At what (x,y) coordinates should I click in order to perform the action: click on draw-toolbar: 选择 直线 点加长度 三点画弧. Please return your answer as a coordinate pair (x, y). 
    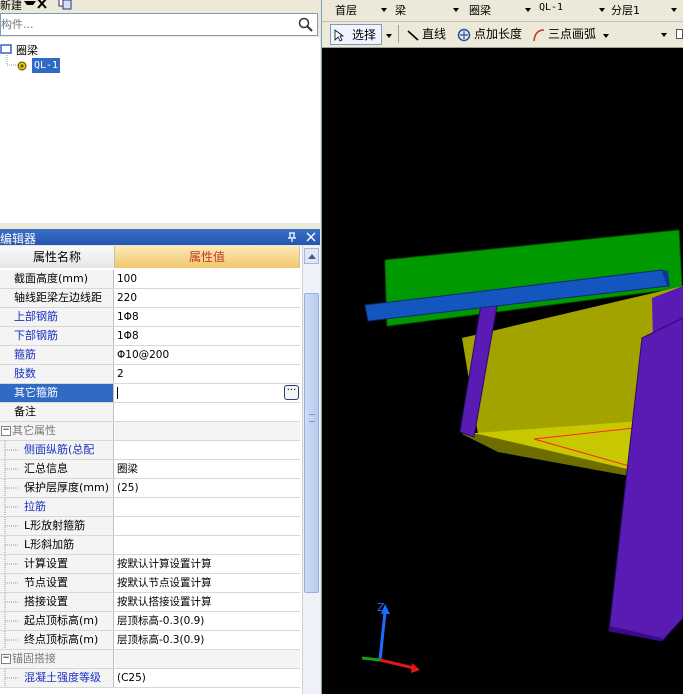
    Looking at the image, I should click on (502, 35).